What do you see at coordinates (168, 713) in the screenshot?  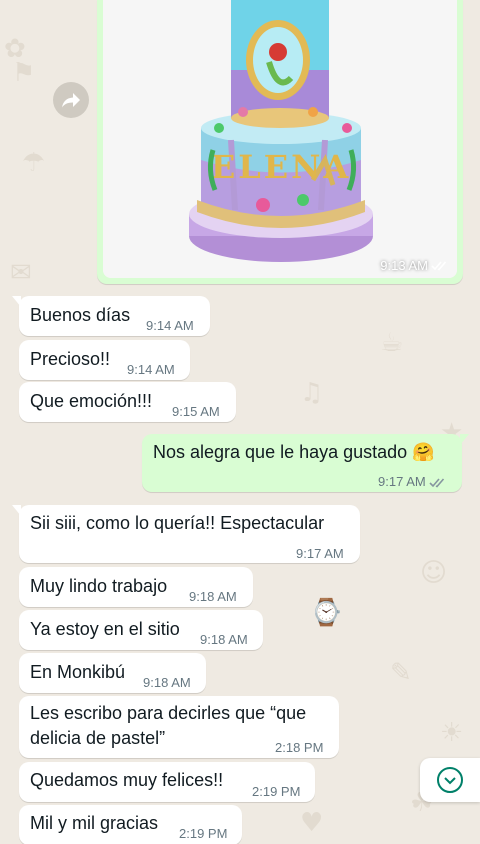 I see `message-text-line-1: Les escribo para decirles que “que` at bounding box center [168, 713].